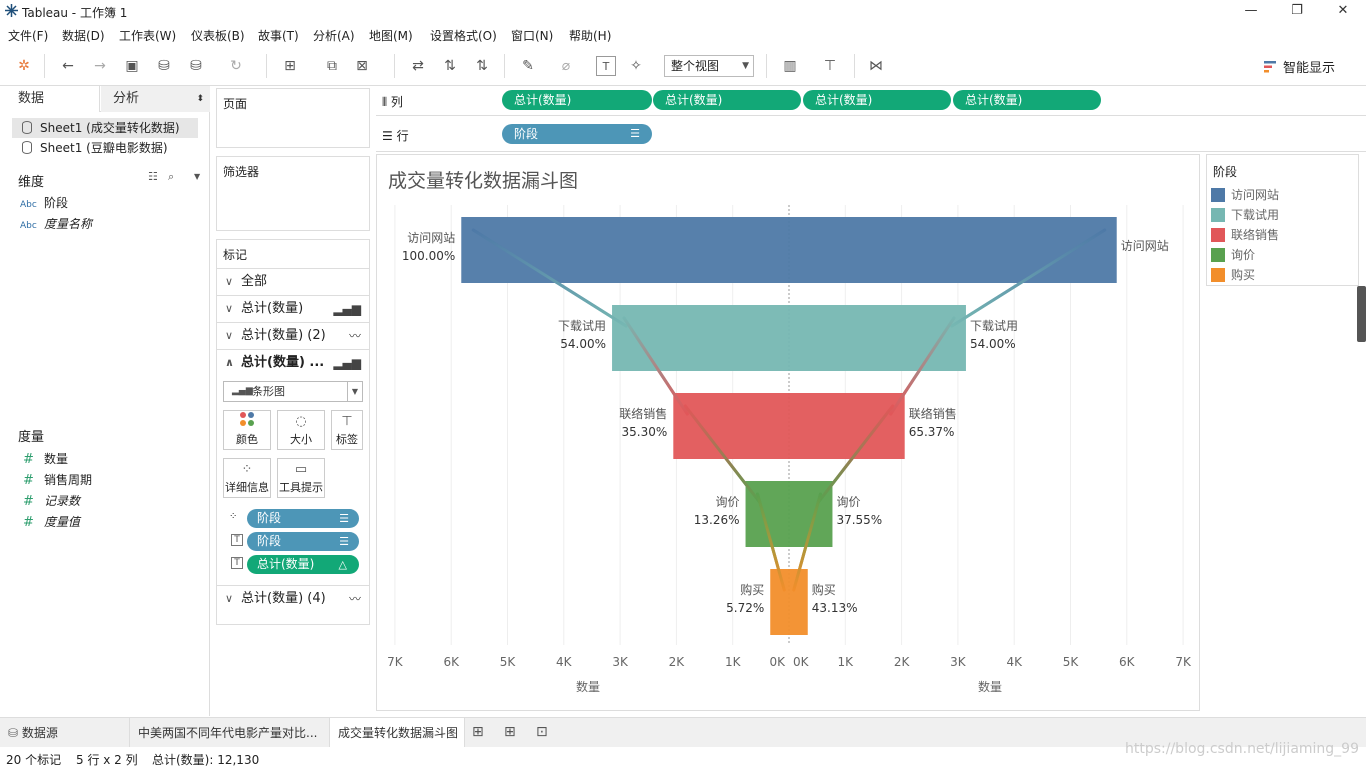 Image resolution: width=1366 pixels, height=768 pixels. What do you see at coordinates (197, 176) in the screenshot?
I see `chevron-down-icon: ▼` at bounding box center [197, 176].